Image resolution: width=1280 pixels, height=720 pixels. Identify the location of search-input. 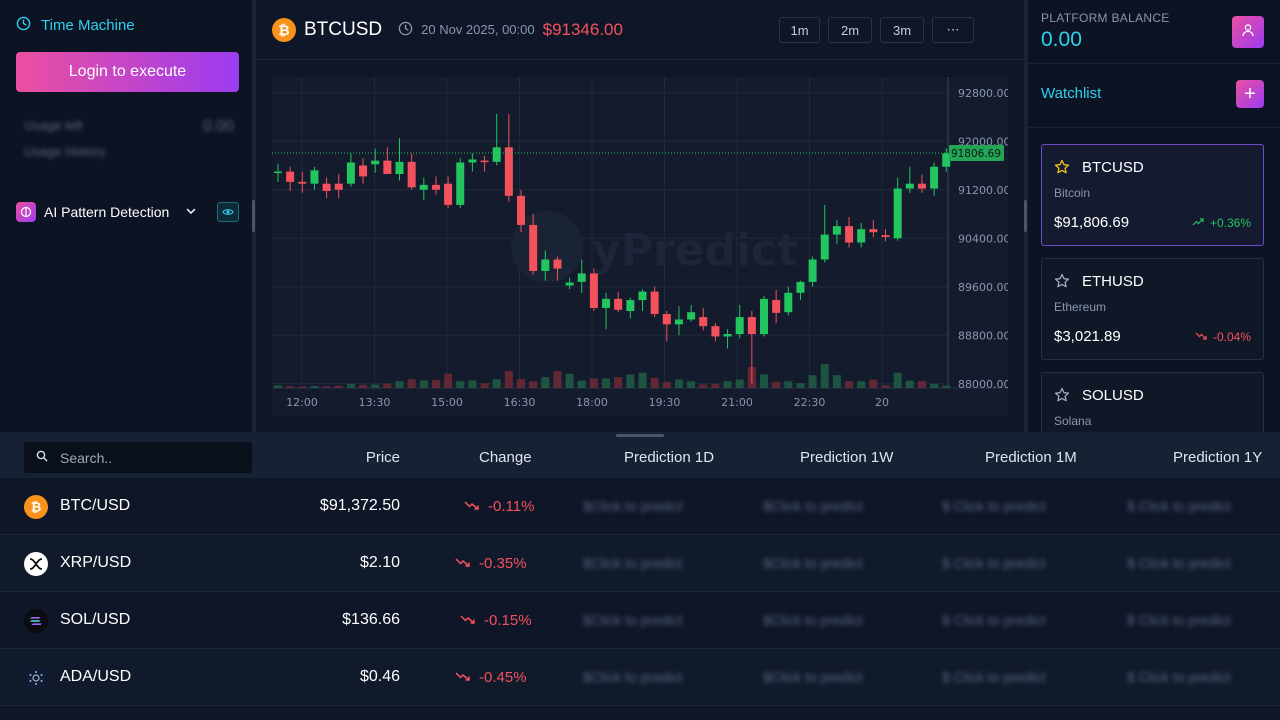
(150, 457).